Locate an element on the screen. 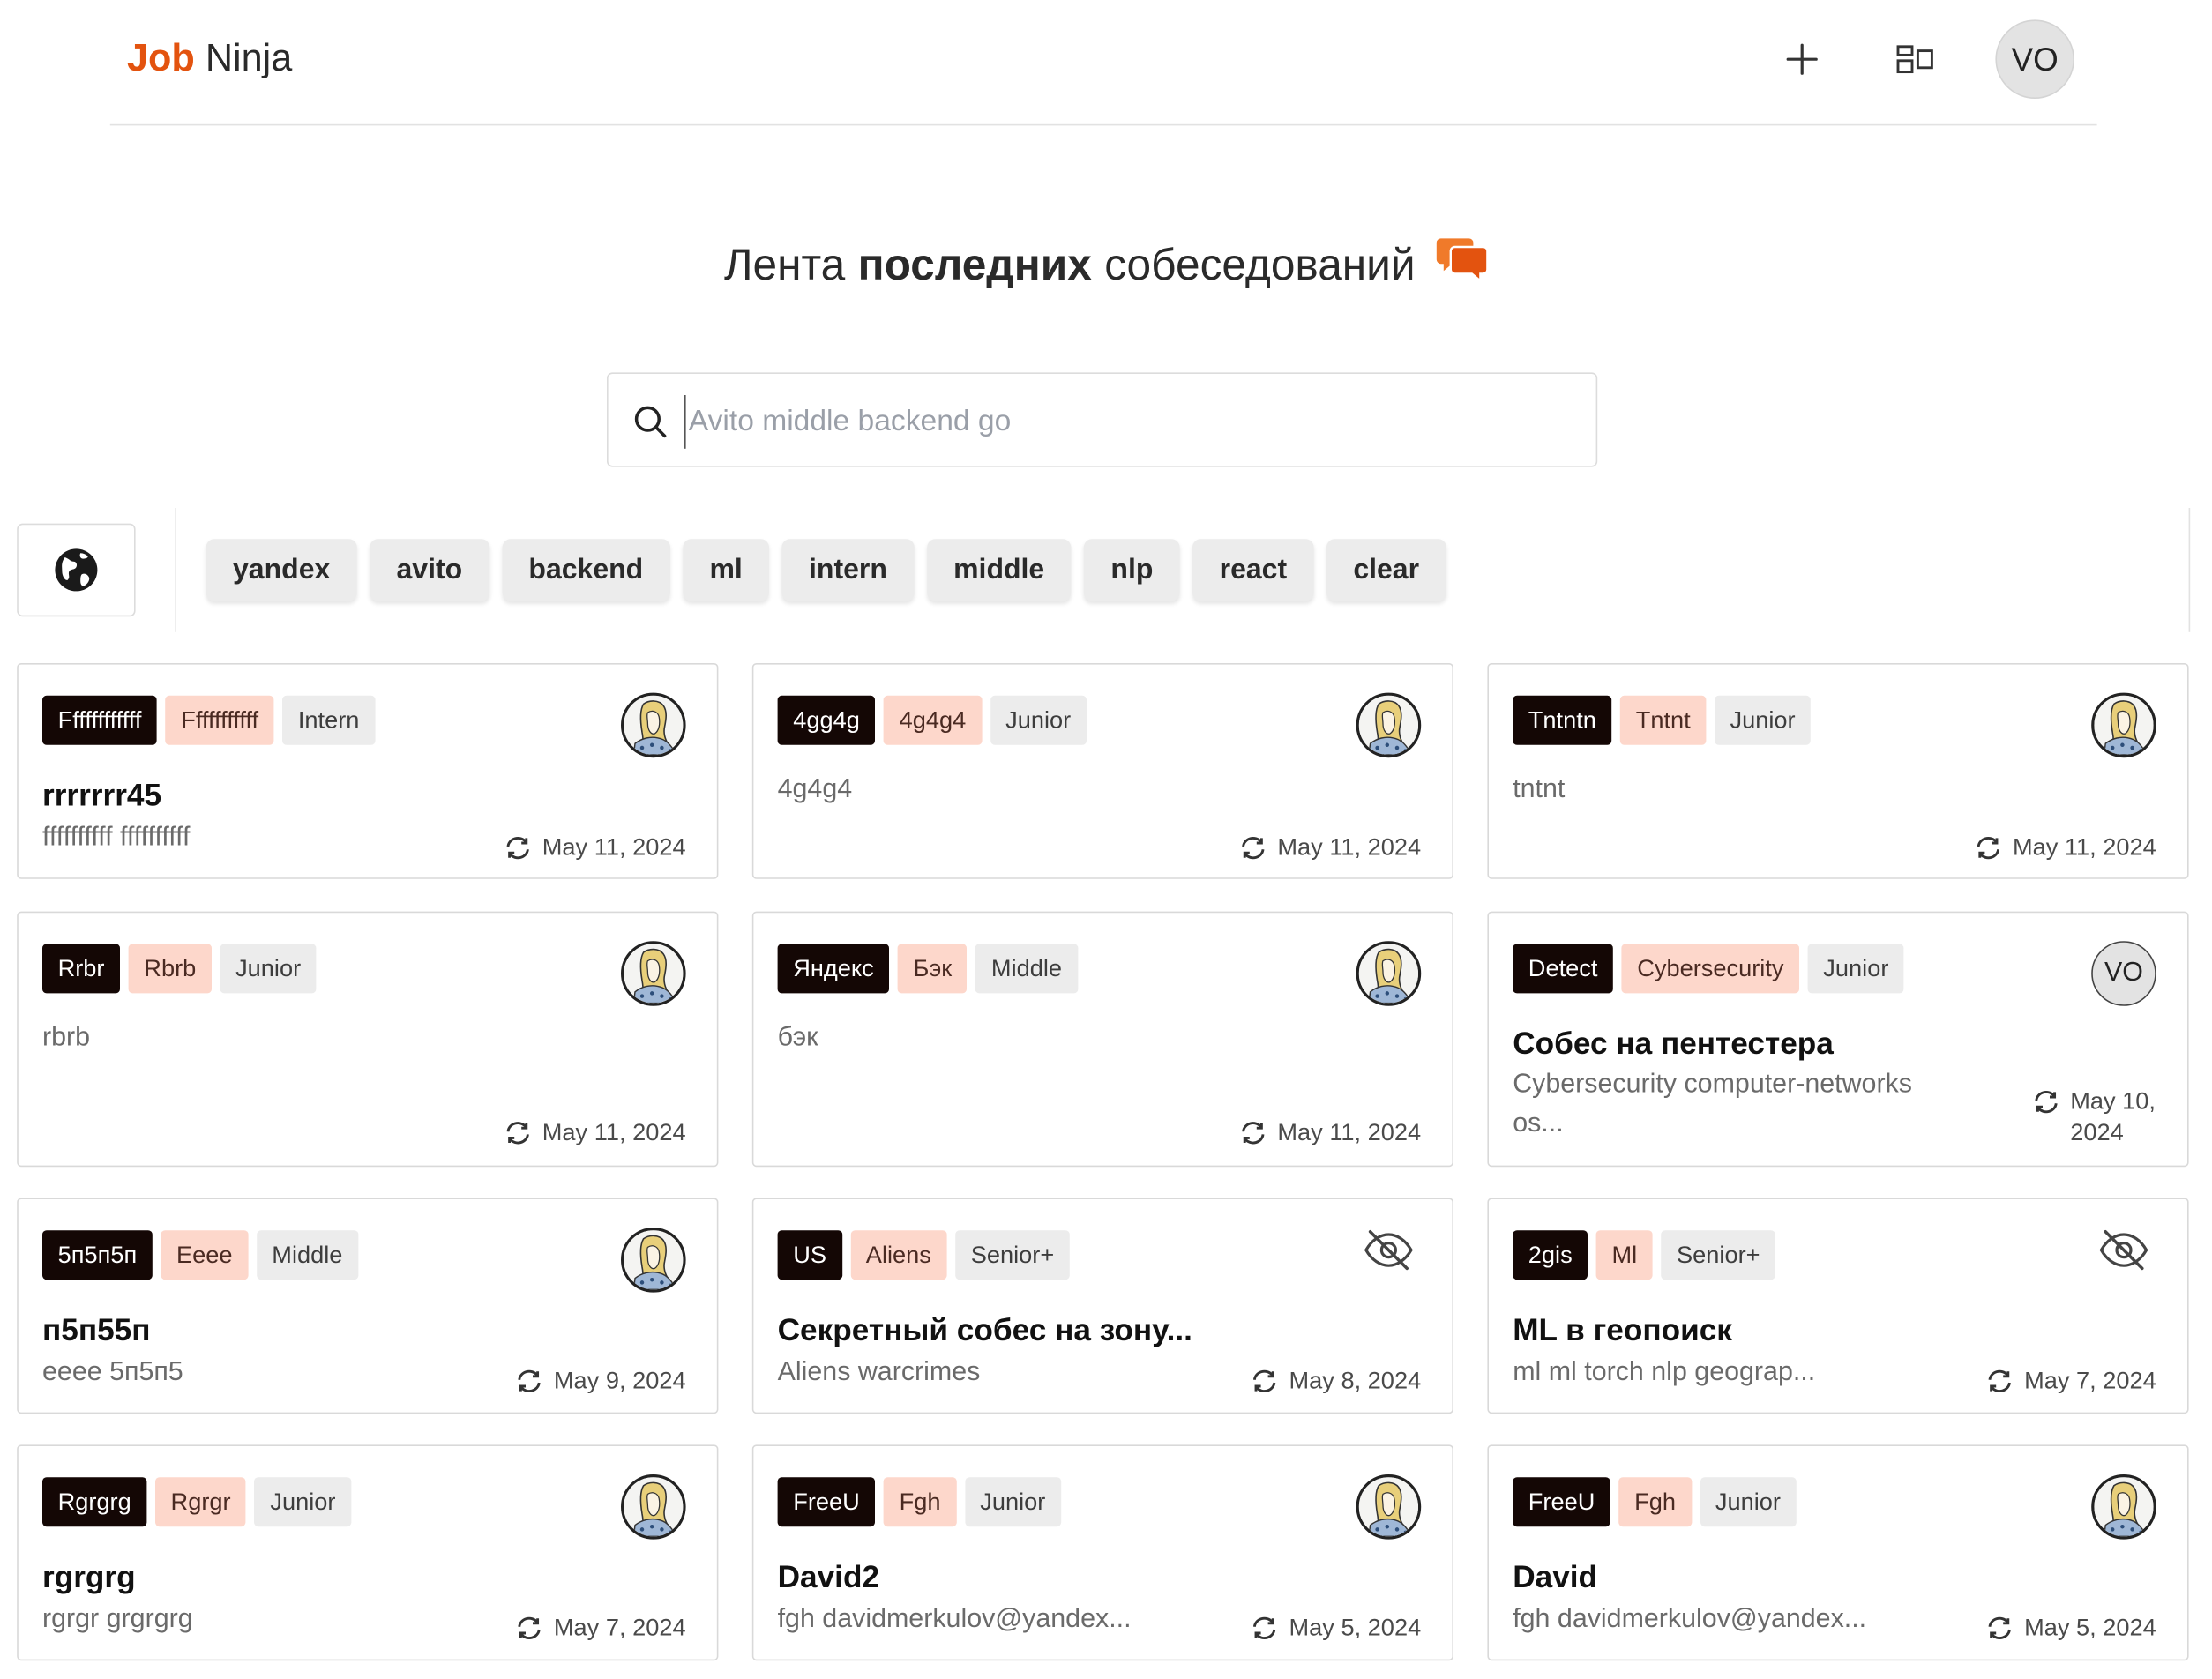 This screenshot has height=1679, width=2212. company-tag: 5п5п5п is located at coordinates (97, 1255).